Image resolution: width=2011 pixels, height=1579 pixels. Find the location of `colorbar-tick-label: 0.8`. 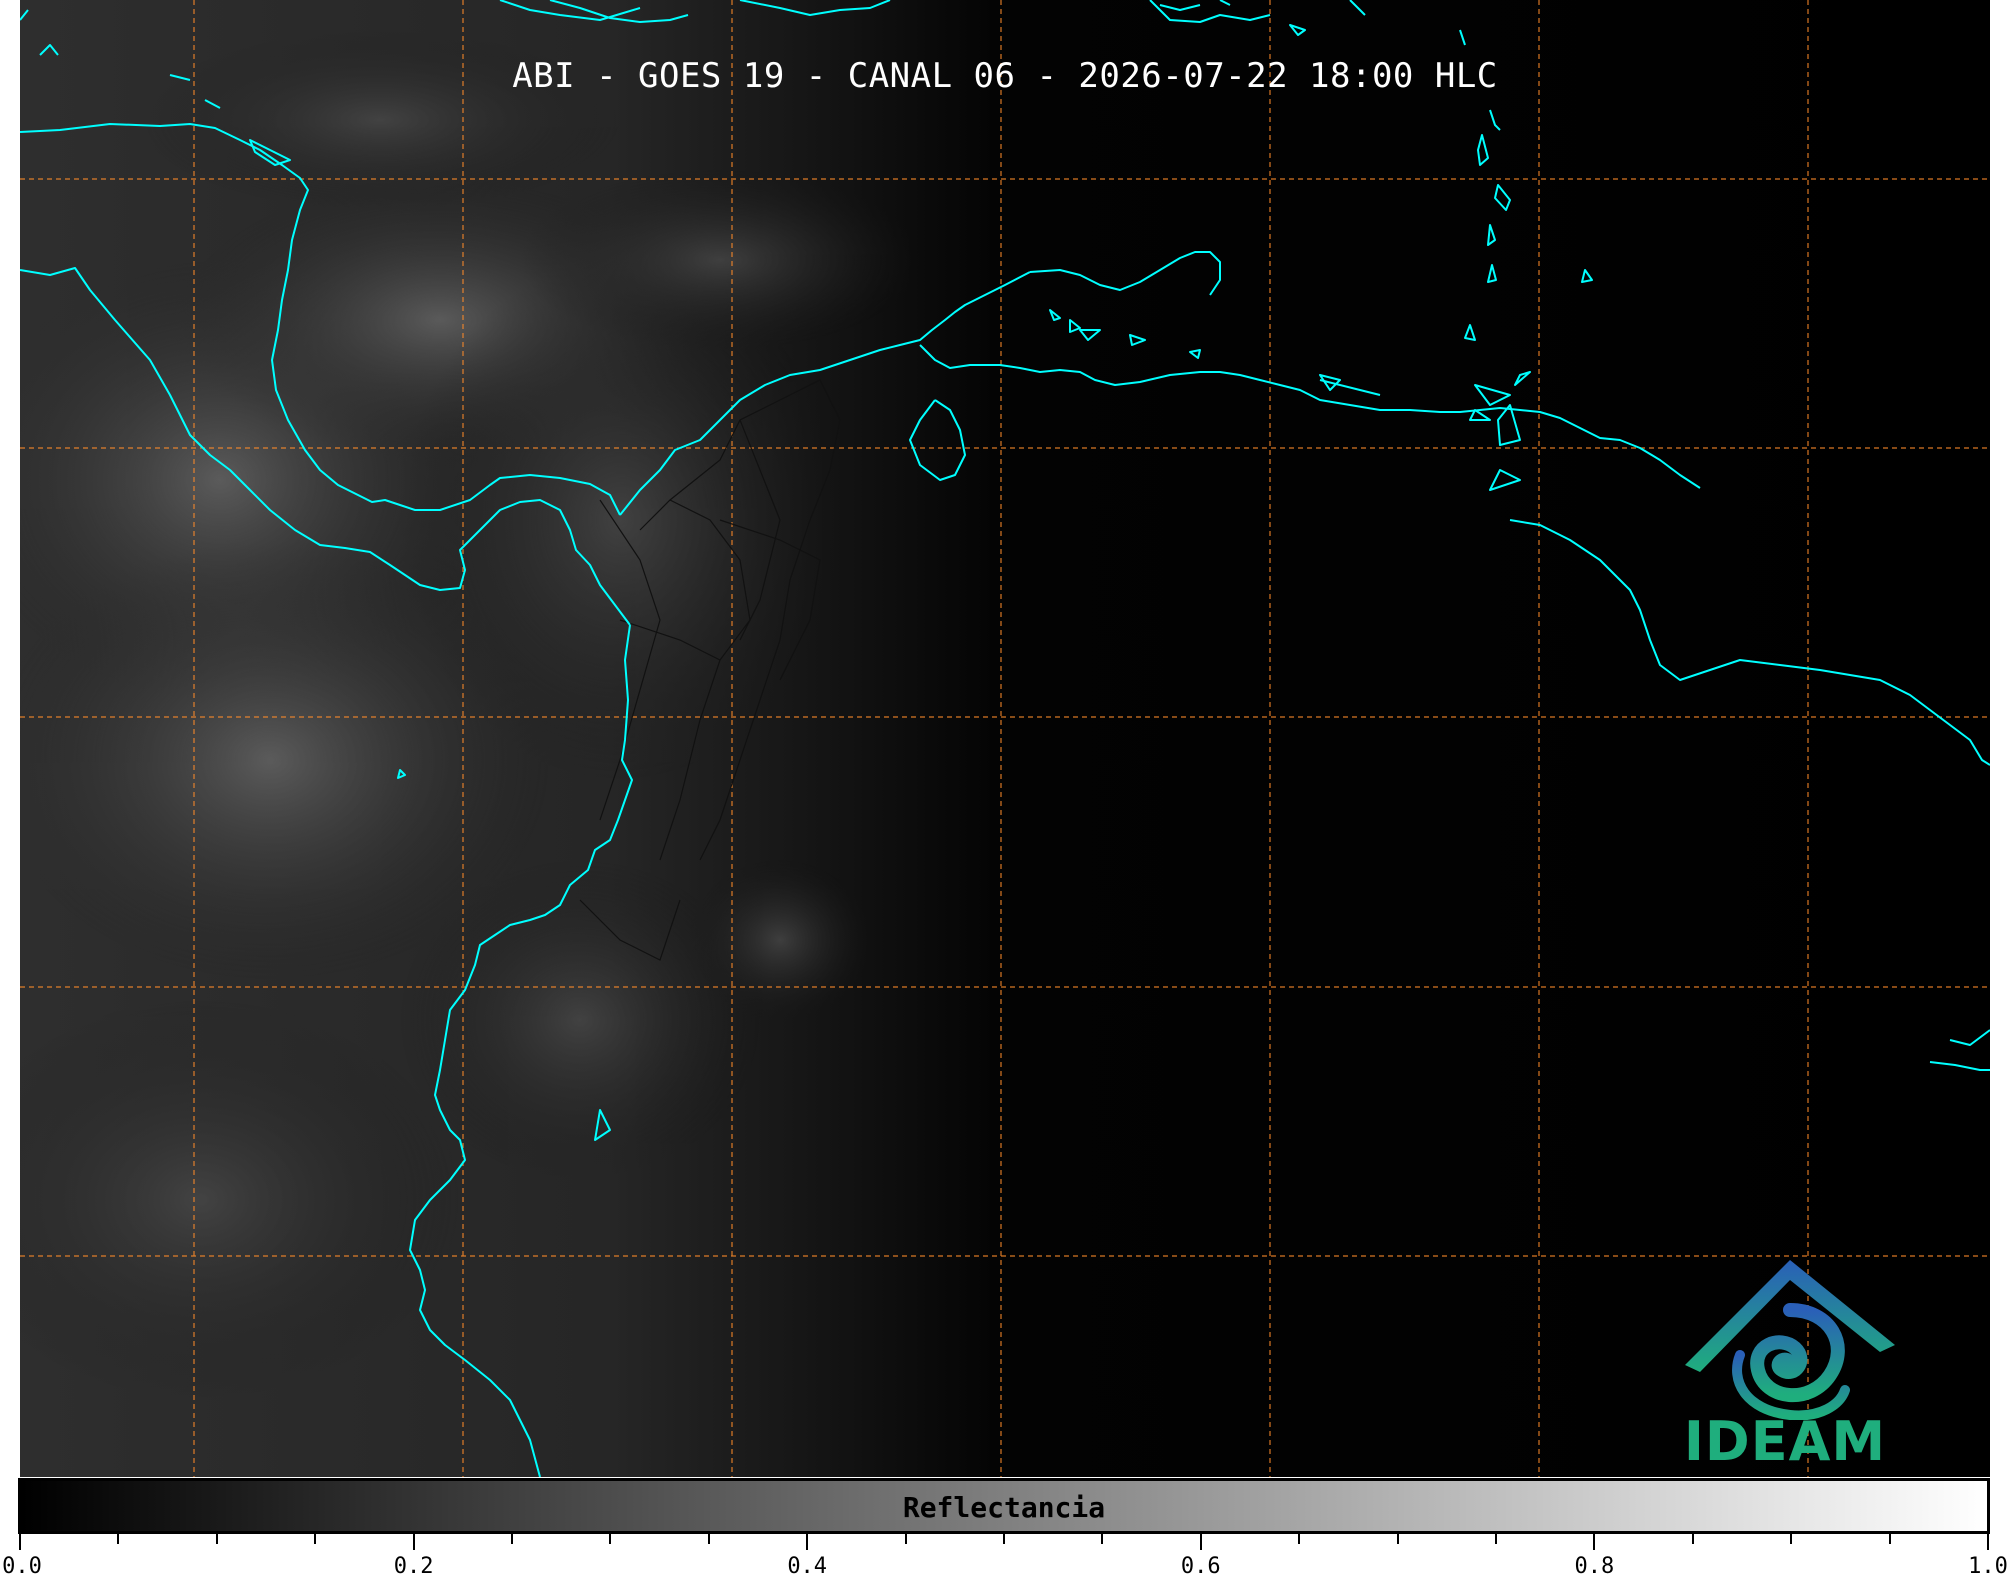

colorbar-tick-label: 0.8 is located at coordinates (1594, 1566).